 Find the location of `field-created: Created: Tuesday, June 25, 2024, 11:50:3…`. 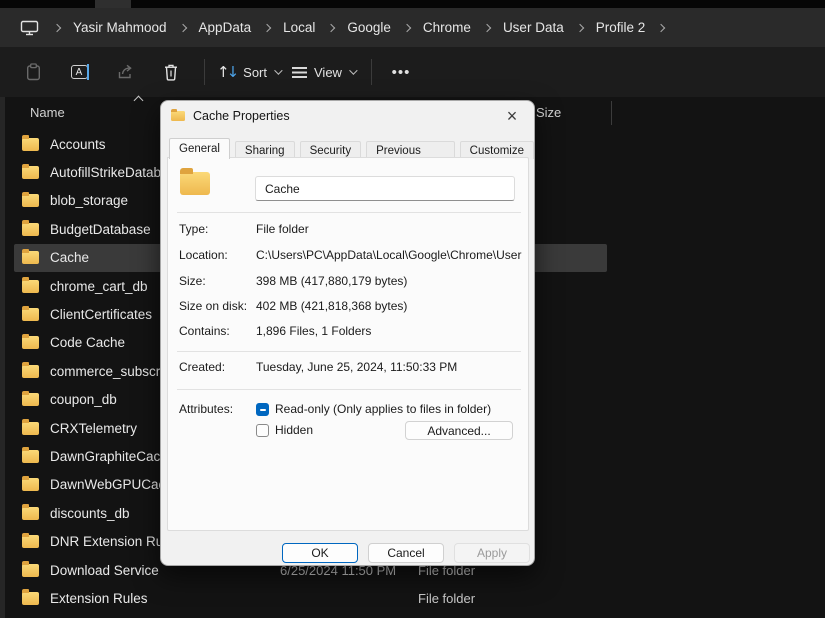

field-created: Created: Tuesday, June 25, 2024, 11:50:3… is located at coordinates (348, 367).